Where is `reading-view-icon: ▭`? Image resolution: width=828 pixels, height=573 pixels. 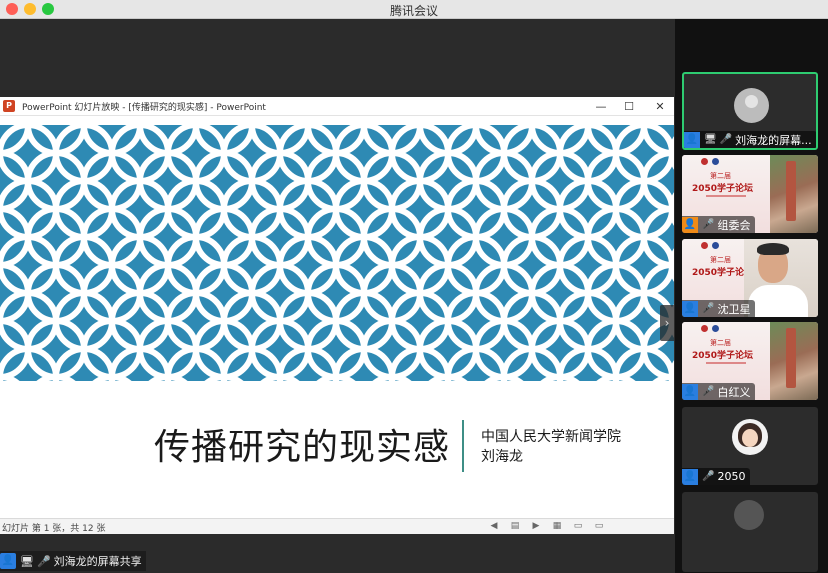 reading-view-icon: ▭ is located at coordinates (578, 526).